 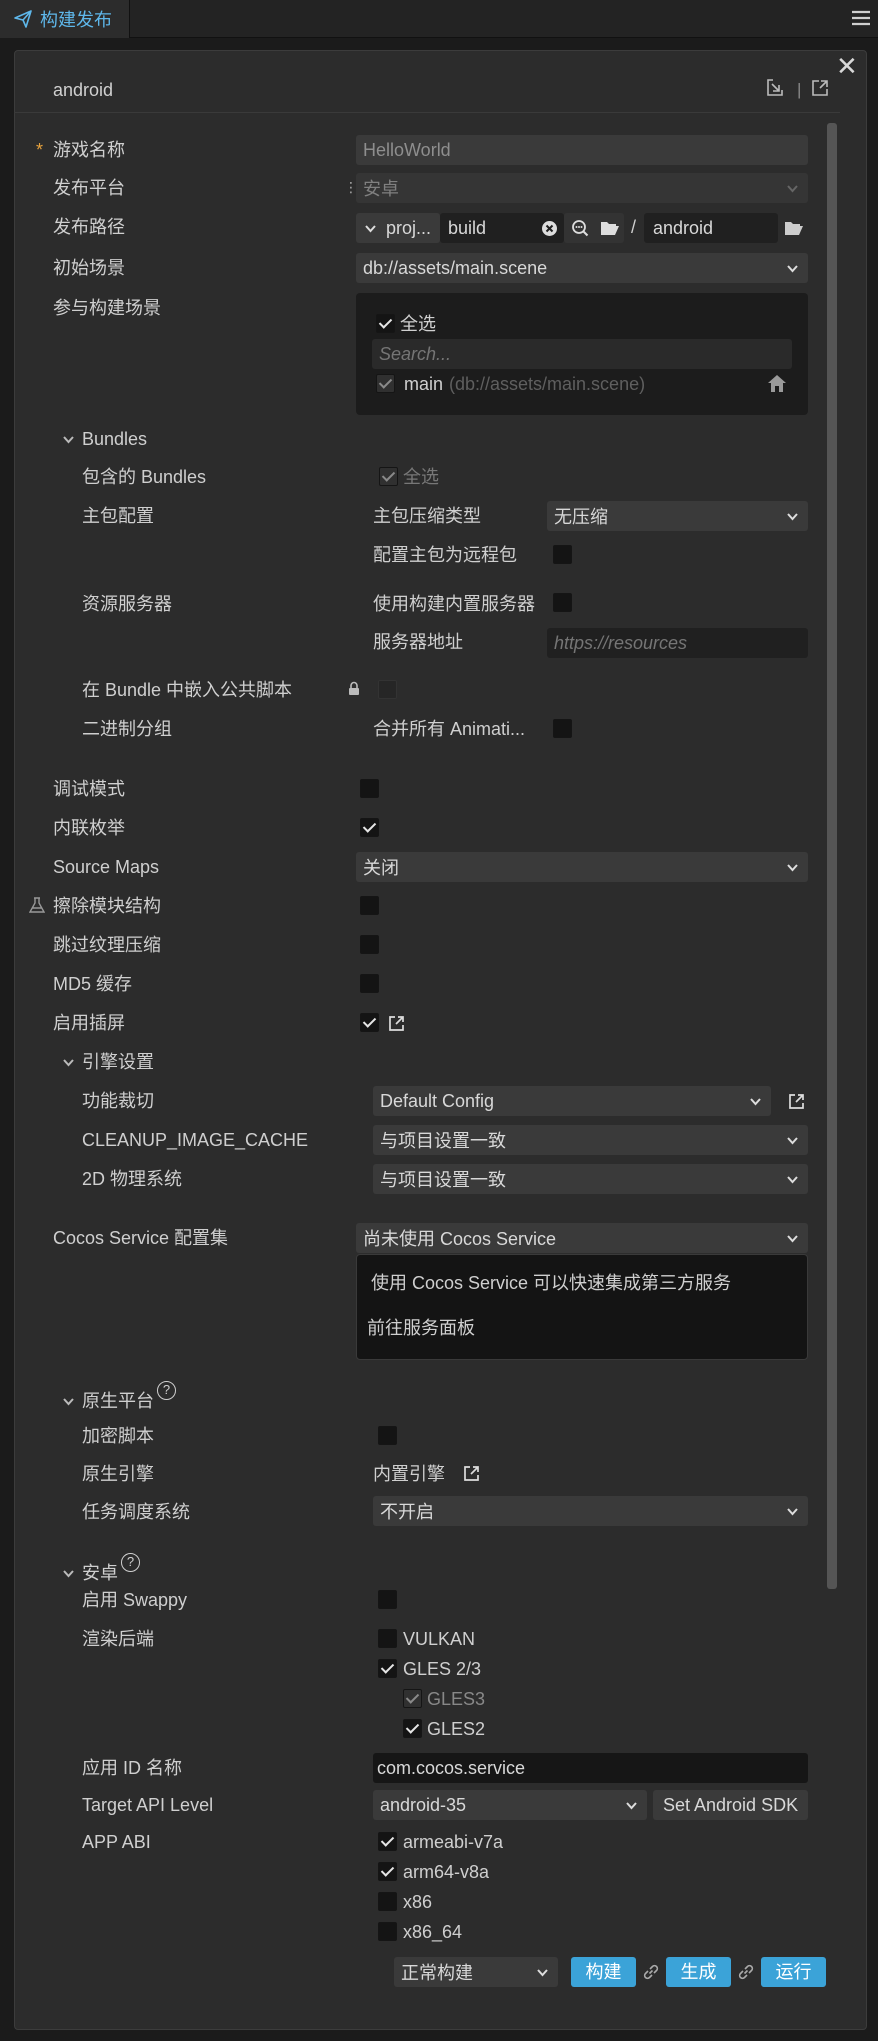 What do you see at coordinates (407, 1512) in the screenshot?
I see `job-system-value: 不开启` at bounding box center [407, 1512].